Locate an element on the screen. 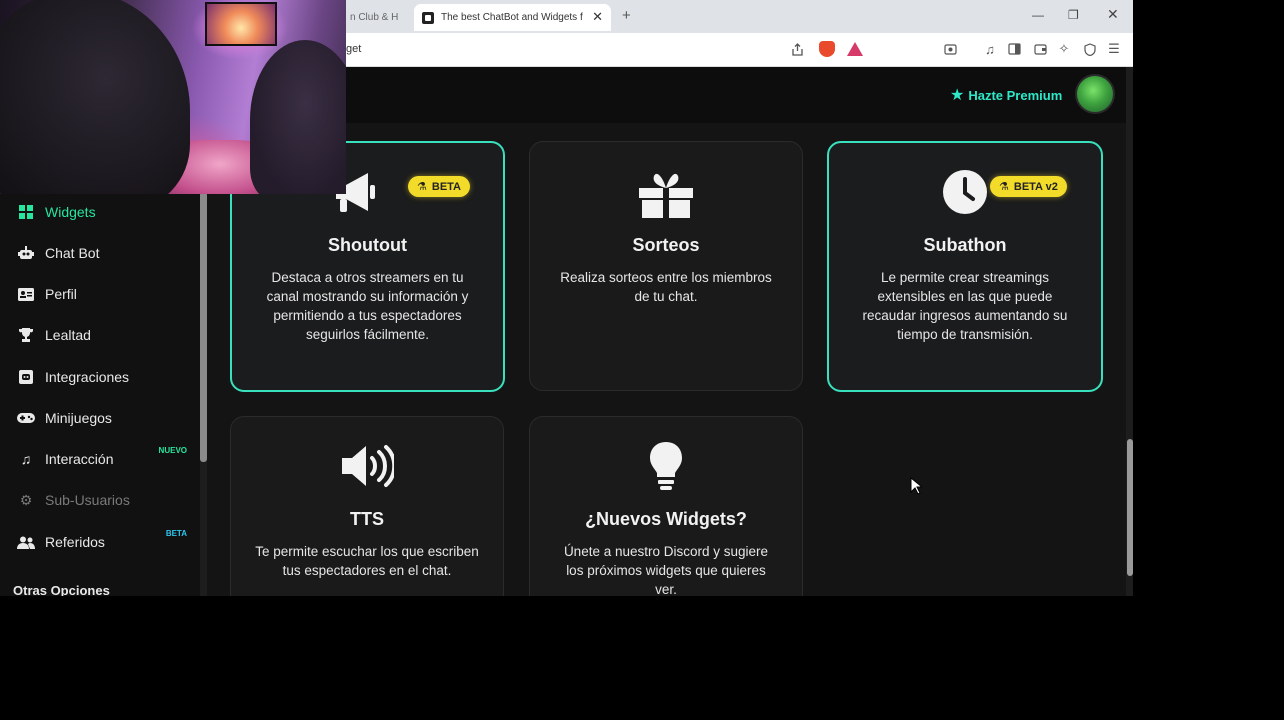  menu-icon: ☰ is located at coordinates (1114, 48).